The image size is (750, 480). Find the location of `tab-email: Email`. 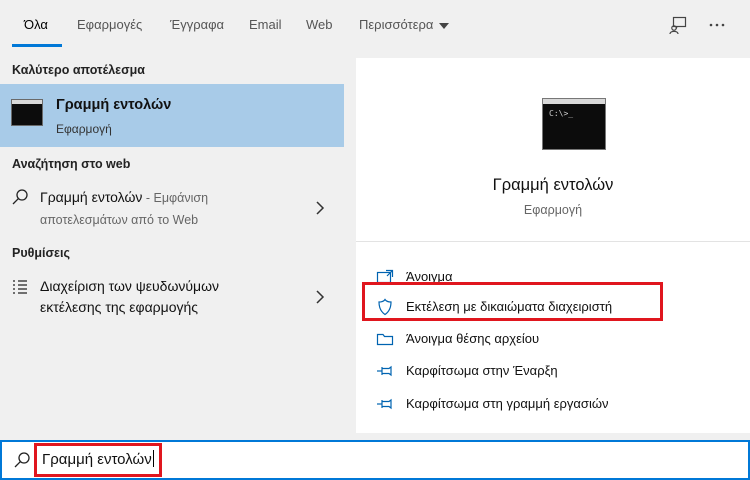

tab-email: Email is located at coordinates (265, 24).